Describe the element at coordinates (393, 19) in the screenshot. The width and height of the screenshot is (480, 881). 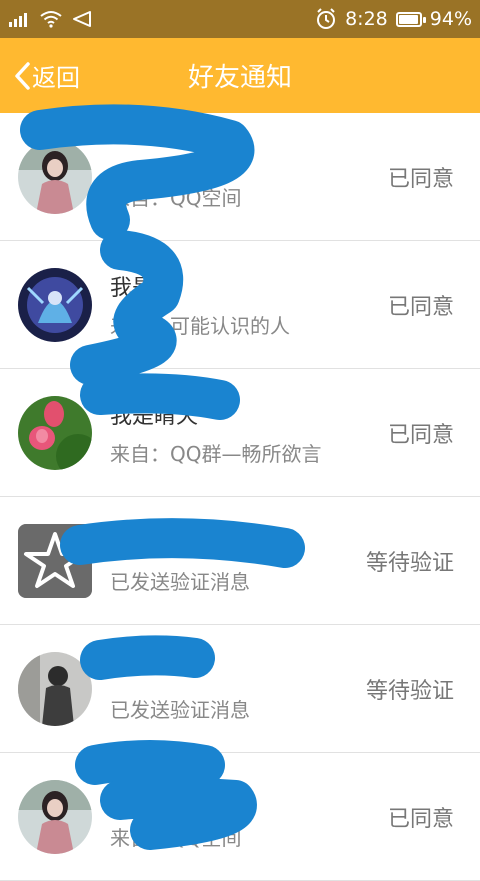
I see `status-icons-right: 8:28 94%` at that location.